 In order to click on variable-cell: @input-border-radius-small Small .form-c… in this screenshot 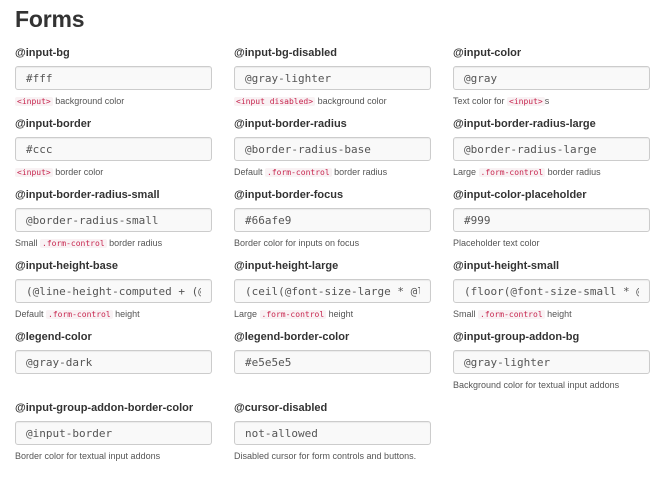, I will do `click(113, 218)`.